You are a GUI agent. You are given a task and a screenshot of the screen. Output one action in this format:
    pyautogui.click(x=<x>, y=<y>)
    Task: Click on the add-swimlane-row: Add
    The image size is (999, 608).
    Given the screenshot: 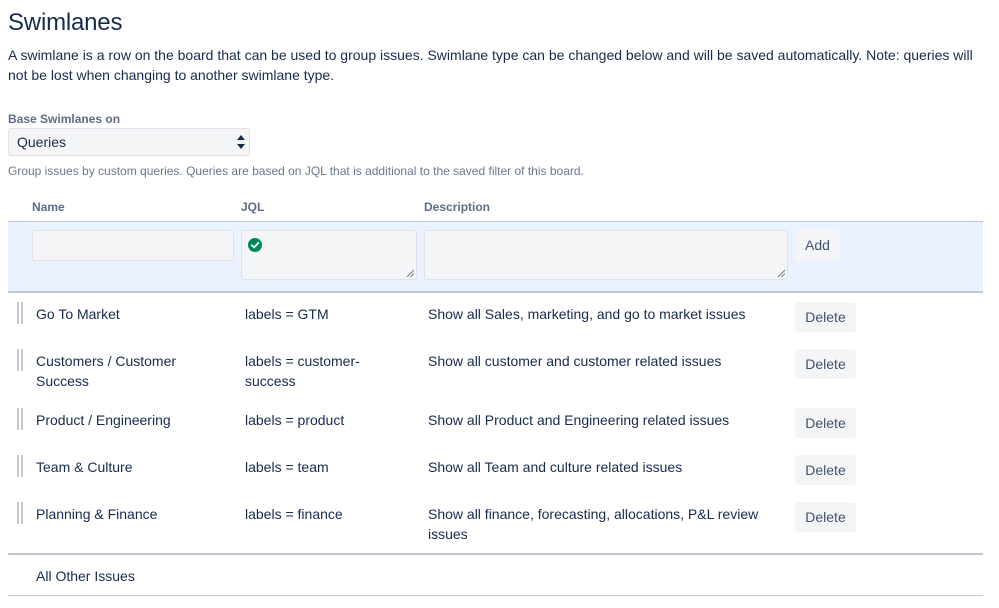 What is the action you would take?
    pyautogui.click(x=495, y=257)
    